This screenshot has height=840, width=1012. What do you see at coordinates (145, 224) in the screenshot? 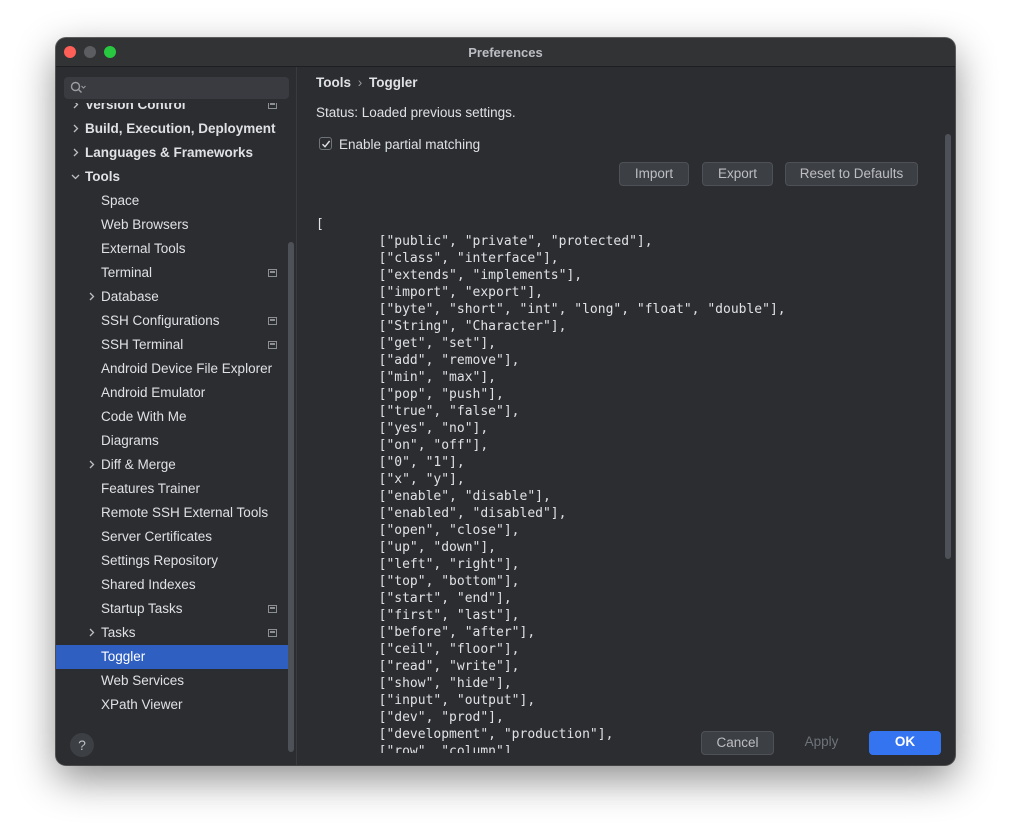
I see `sidebar-item-label: Web Browsers` at bounding box center [145, 224].